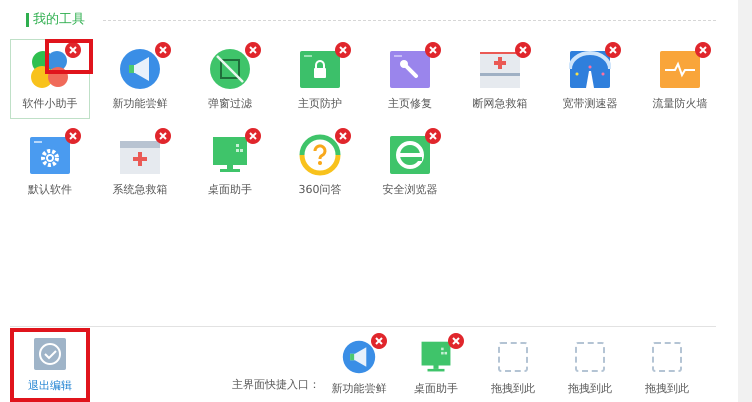 The image size is (752, 402). What do you see at coordinates (55, 20) in the screenshot?
I see `section-title: 我的工具` at bounding box center [55, 20].